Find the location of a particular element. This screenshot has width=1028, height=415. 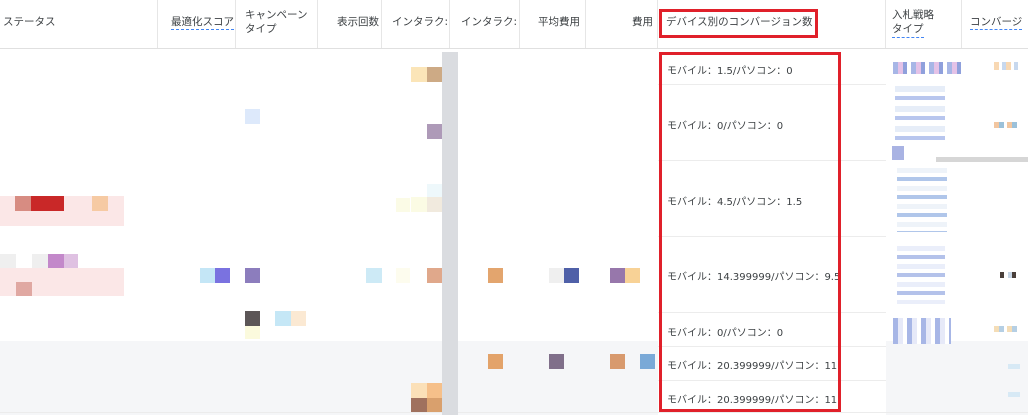

column-header-campaign-type: キャンペーン タイプ is located at coordinates (277, 24).